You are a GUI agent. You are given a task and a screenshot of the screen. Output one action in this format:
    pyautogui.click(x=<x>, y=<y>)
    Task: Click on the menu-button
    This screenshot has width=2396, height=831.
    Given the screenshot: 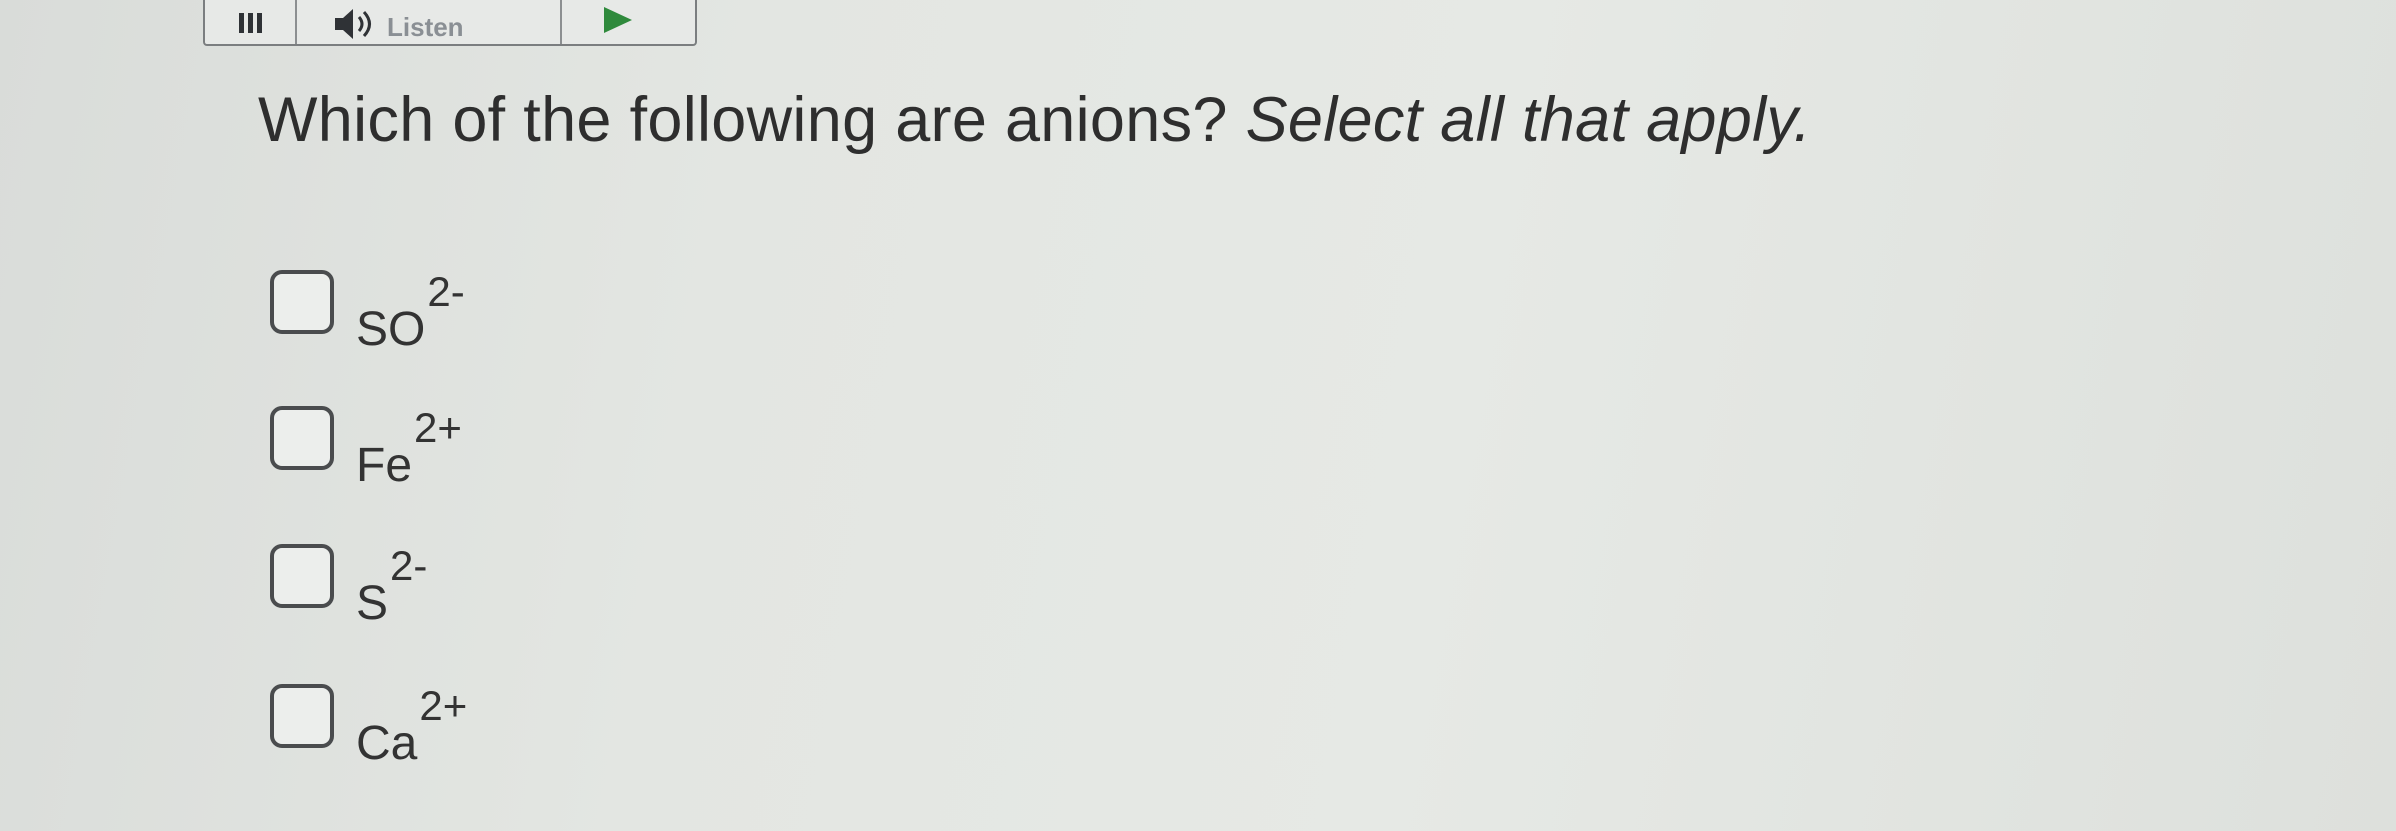 What is the action you would take?
    pyautogui.click(x=251, y=22)
    